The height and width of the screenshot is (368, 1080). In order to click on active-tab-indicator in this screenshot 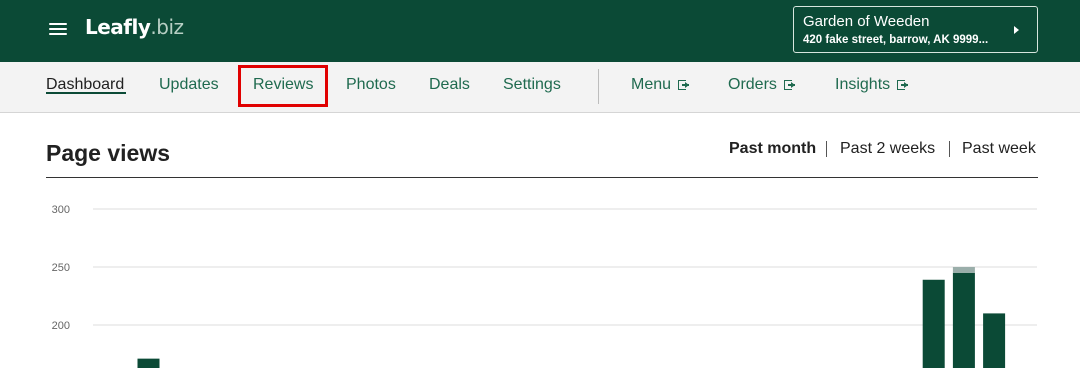, I will do `click(86, 93)`.